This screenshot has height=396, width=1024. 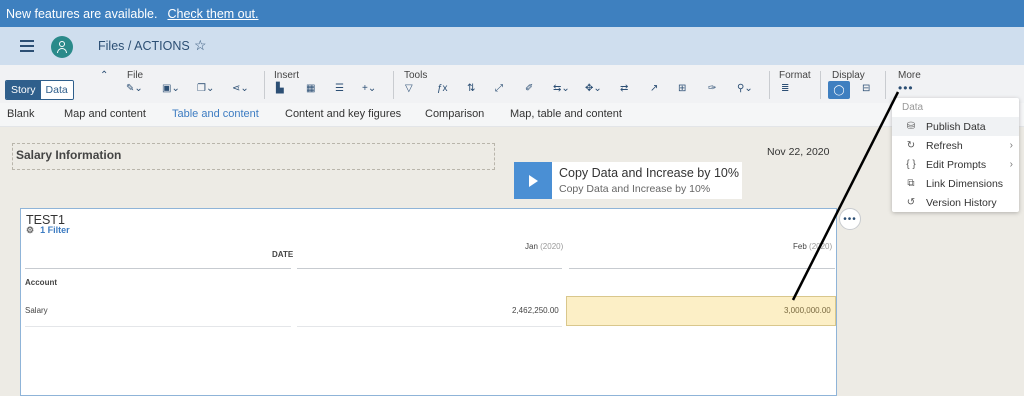 What do you see at coordinates (205, 88) in the screenshot?
I see `copy-icon: ❐⌄` at bounding box center [205, 88].